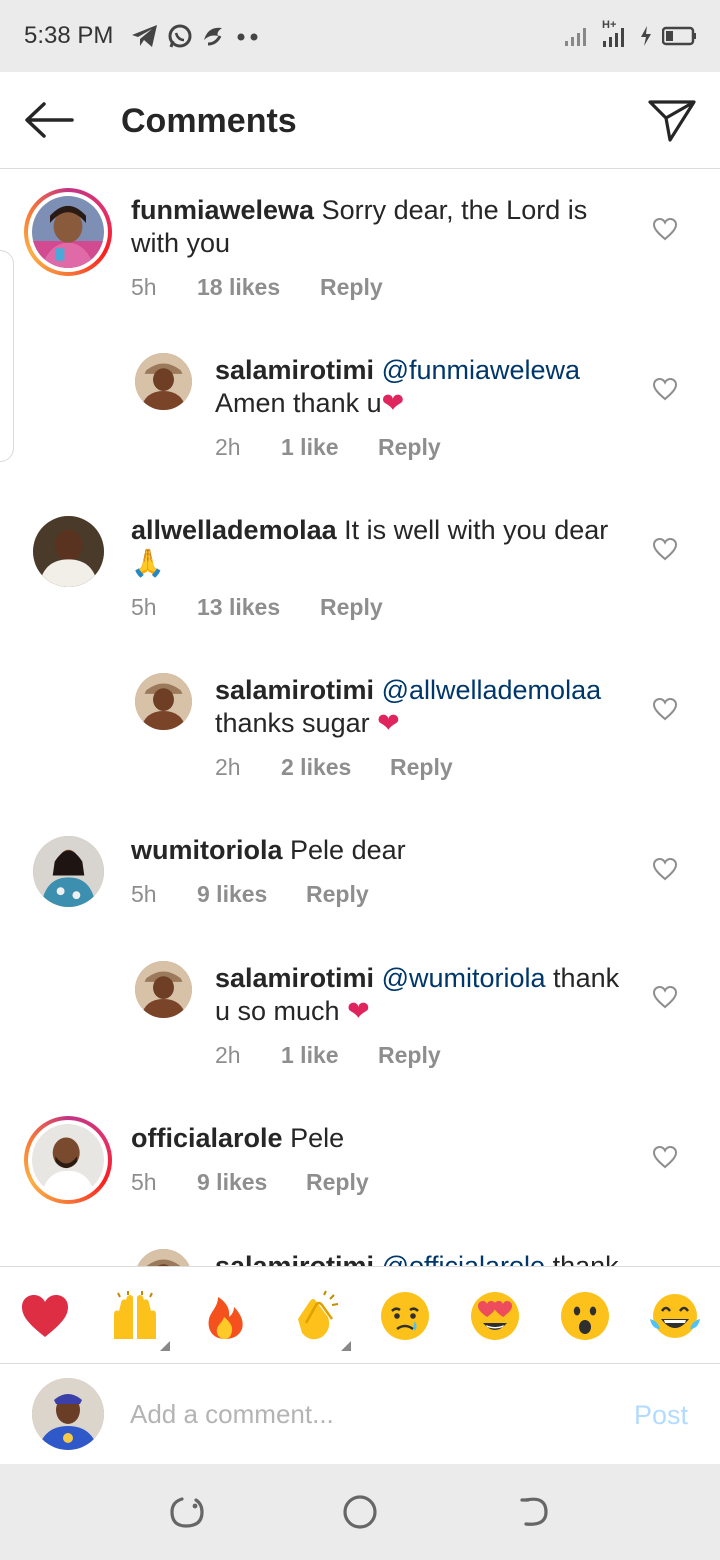  I want to click on comment-composer: Post, so click(360, 1414).